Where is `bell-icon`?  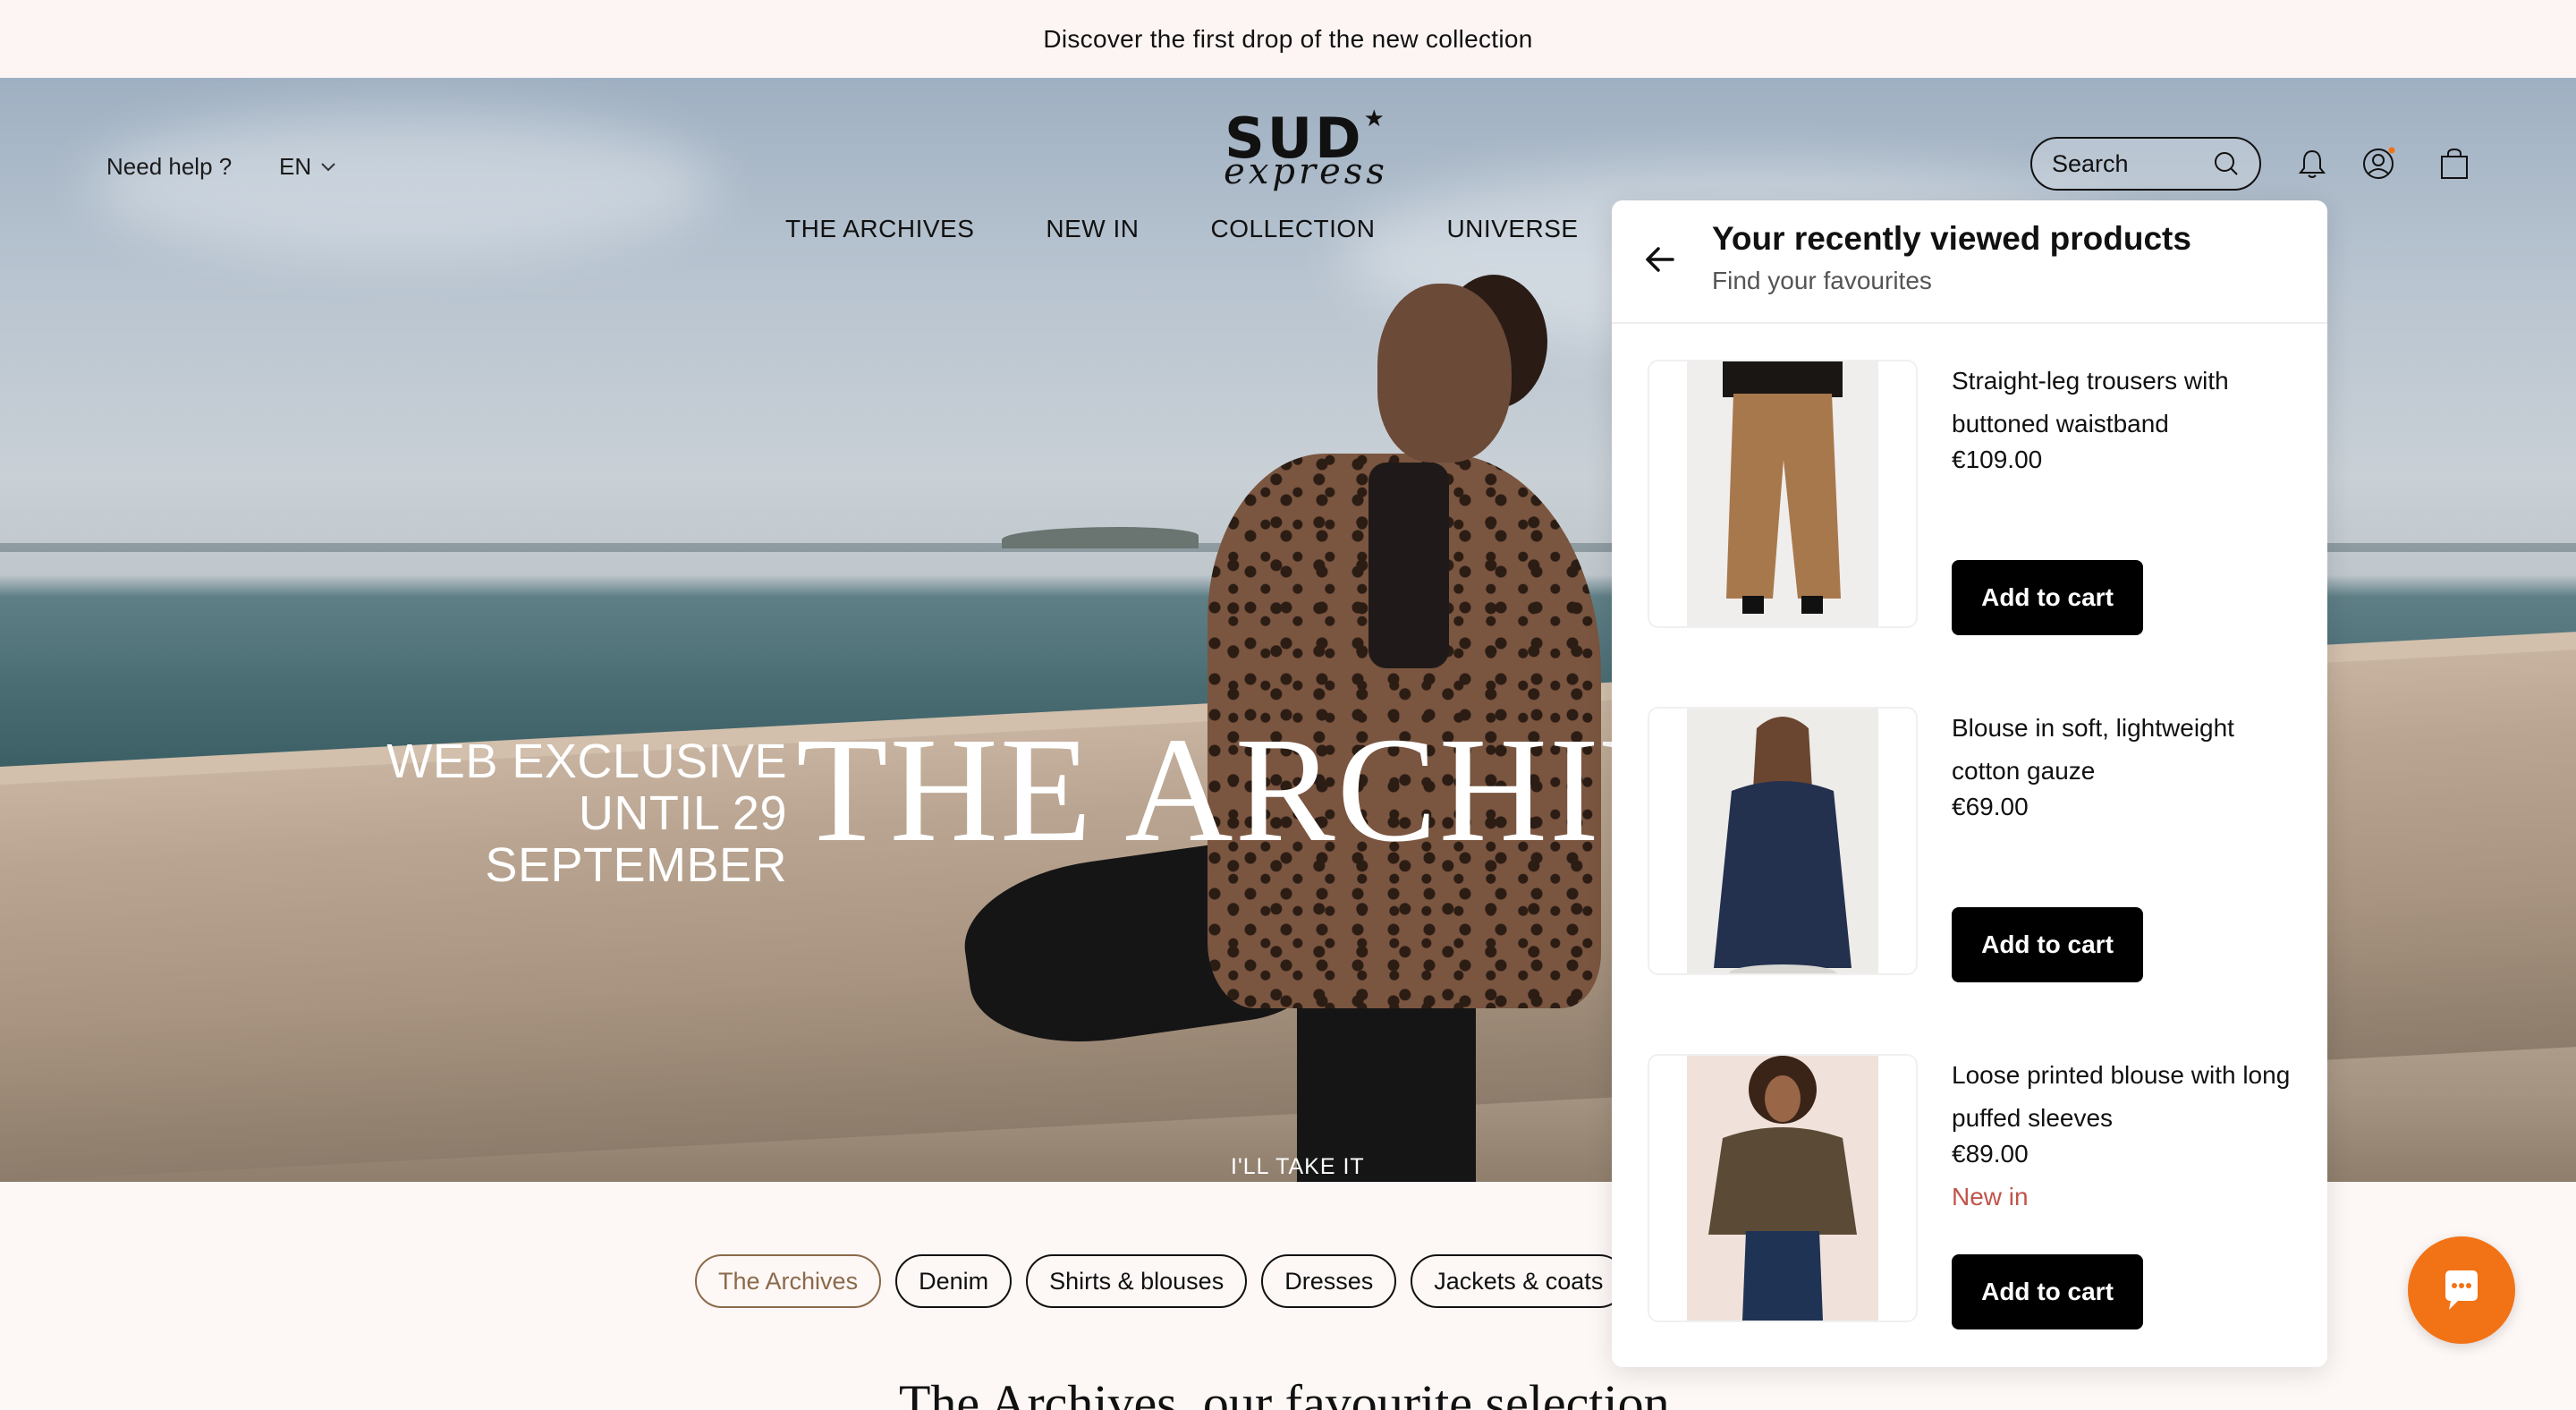 bell-icon is located at coordinates (2312, 164).